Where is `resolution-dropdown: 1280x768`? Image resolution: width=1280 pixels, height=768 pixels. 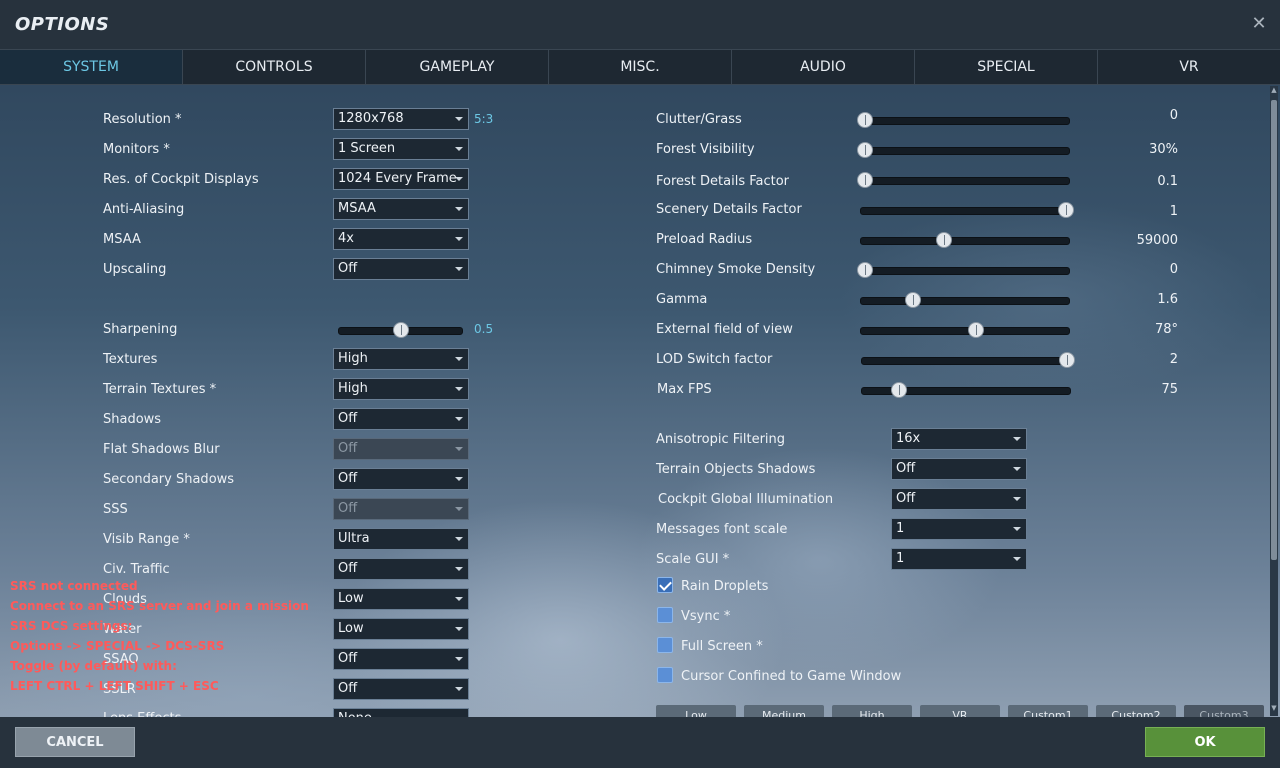
resolution-dropdown: 1280x768 is located at coordinates (401, 119).